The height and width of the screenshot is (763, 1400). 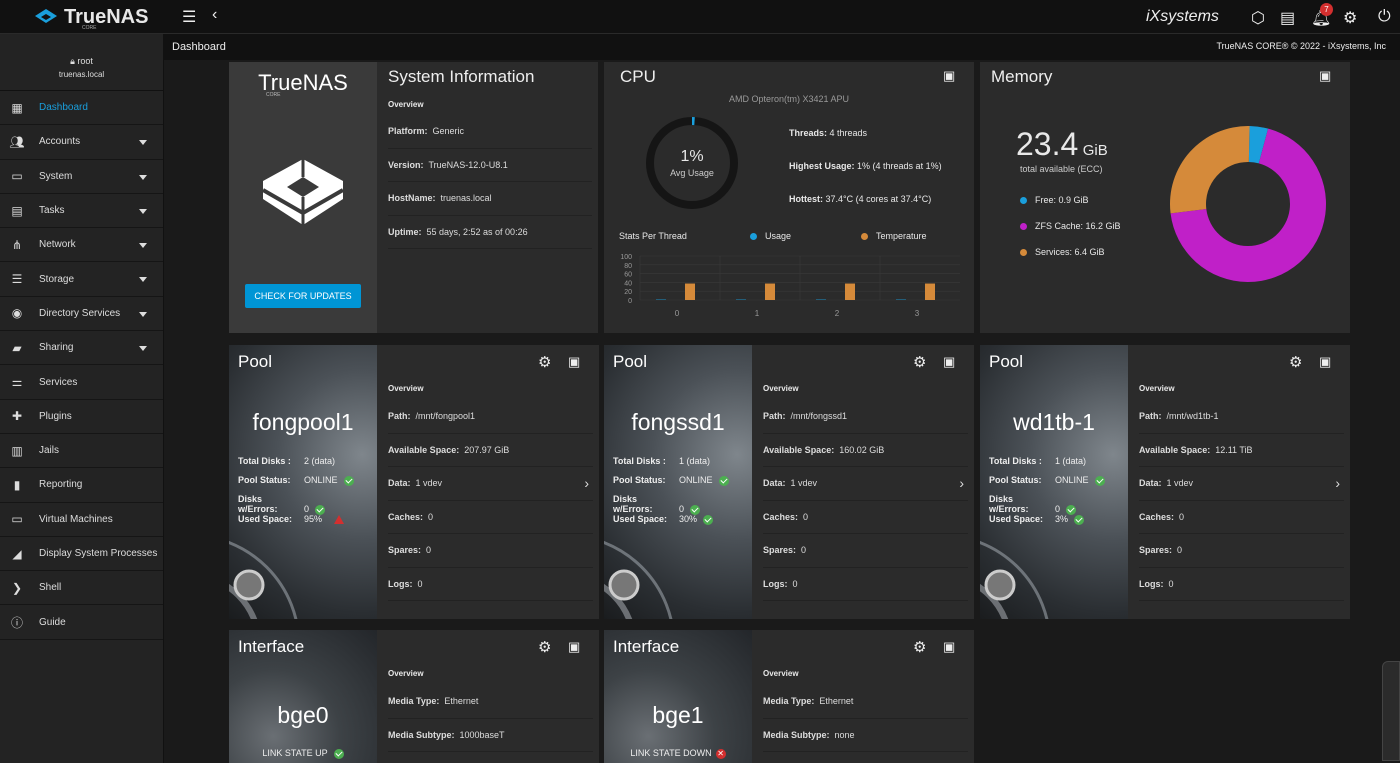 What do you see at coordinates (405, 231) in the screenshot?
I see `row-label: Uptime:` at bounding box center [405, 231].